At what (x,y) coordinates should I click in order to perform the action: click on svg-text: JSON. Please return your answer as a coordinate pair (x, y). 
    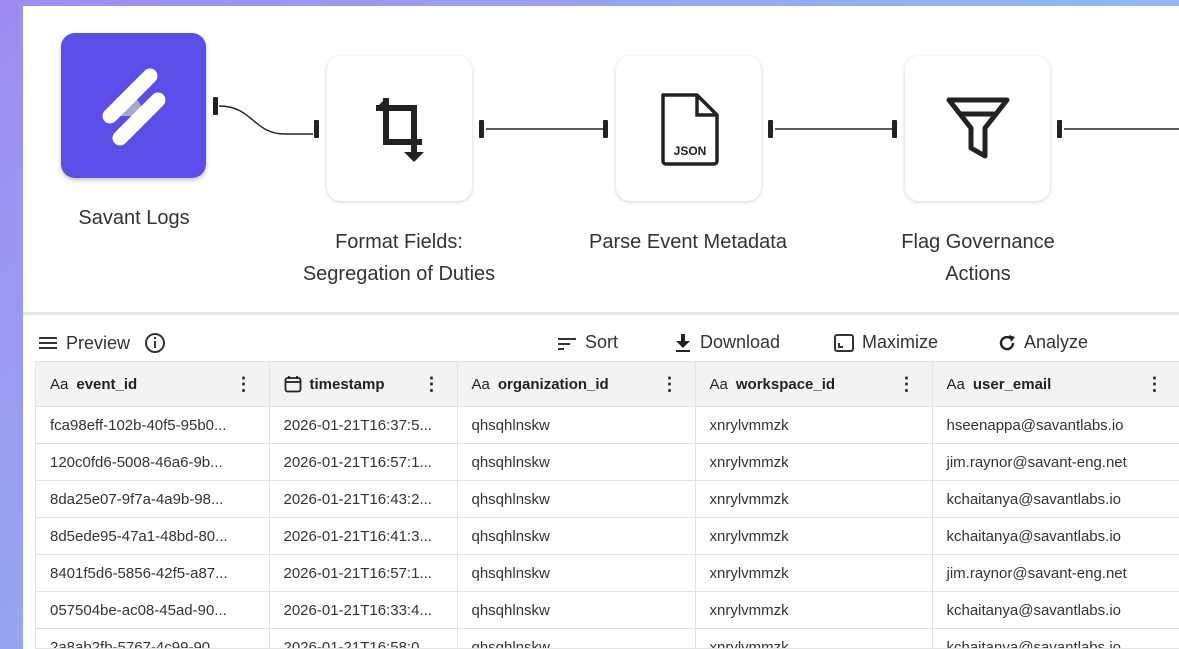
    Looking at the image, I should click on (689, 151).